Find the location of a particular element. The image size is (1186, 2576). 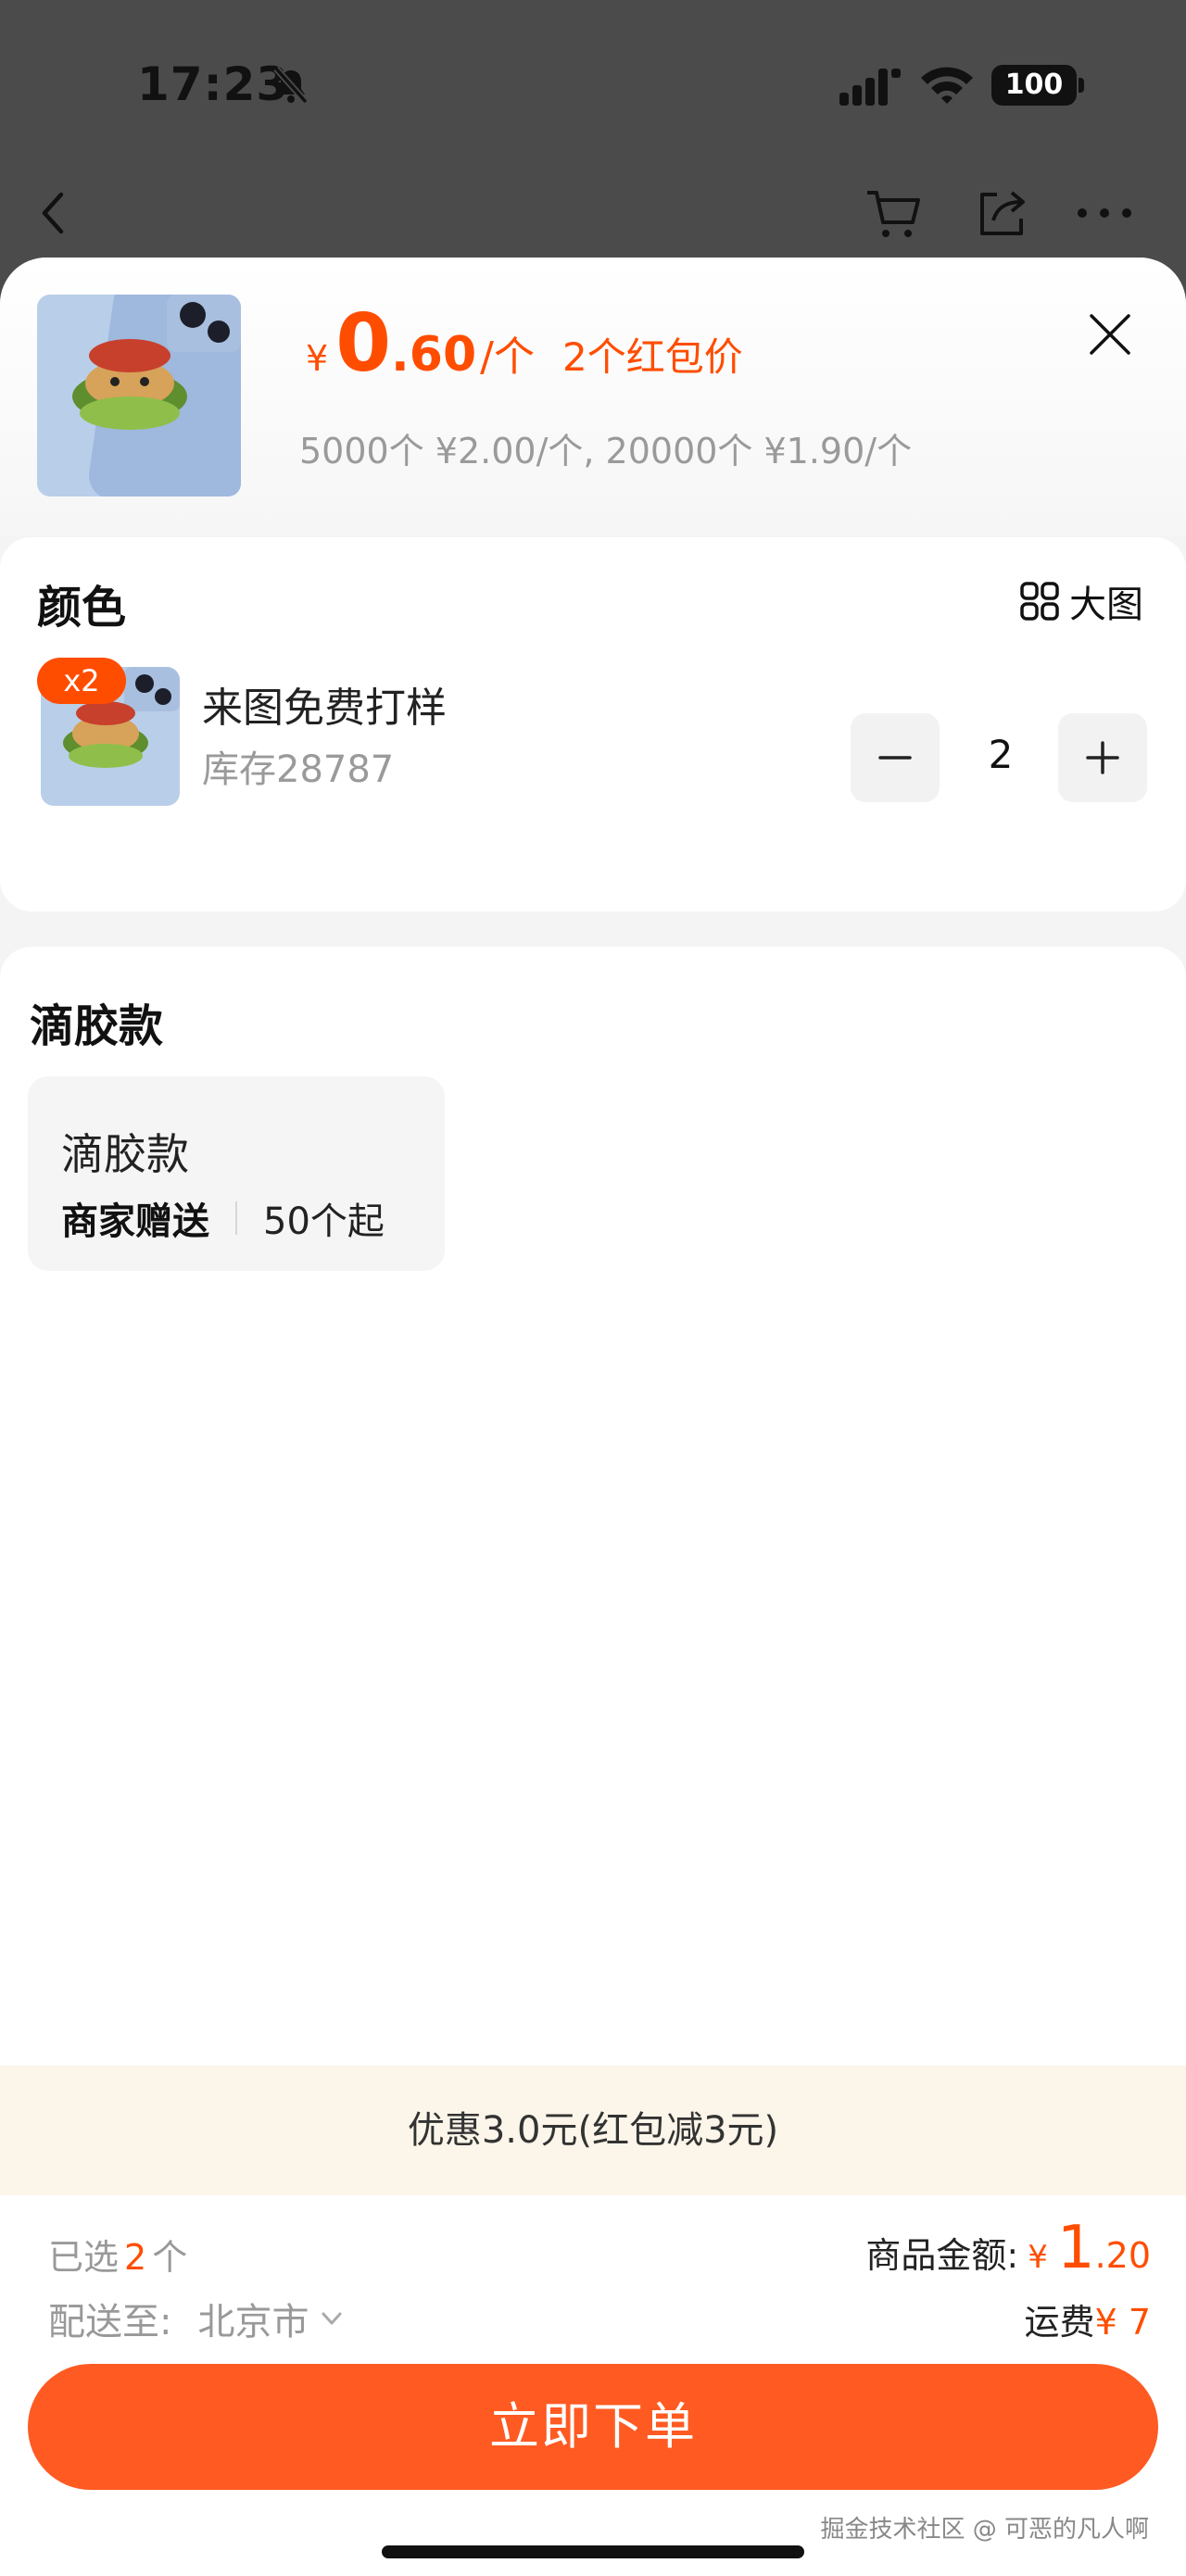

sku-stock: 库存28787 is located at coordinates (298, 769).